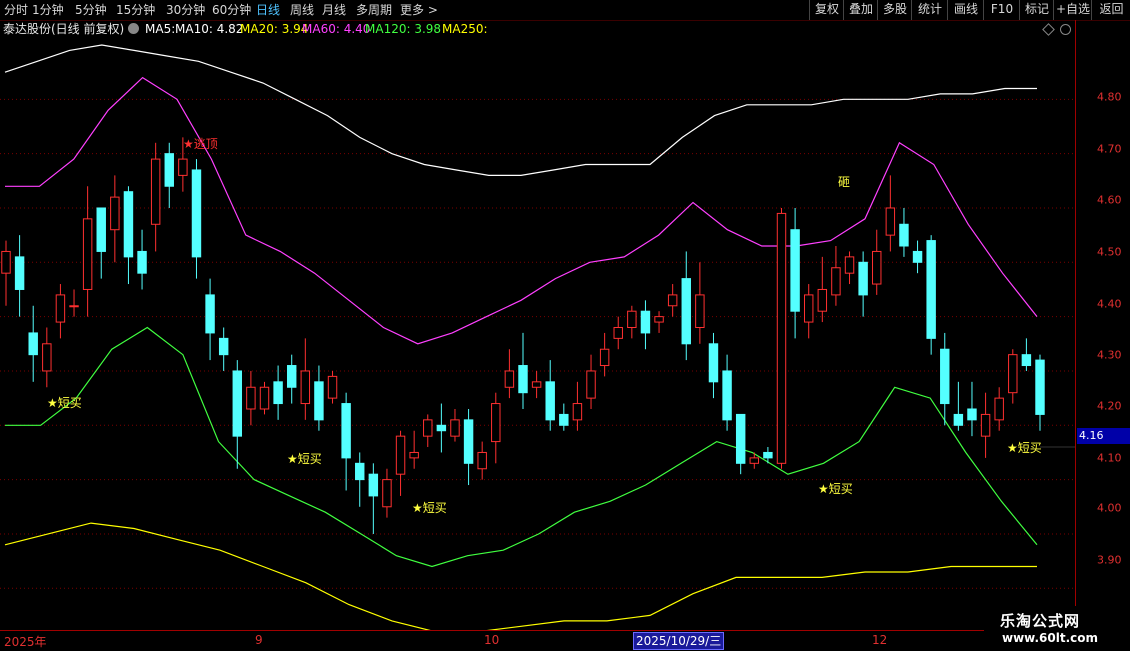  Describe the element at coordinates (135, 10) in the screenshot. I see `period-tab-3: 15分钟` at that location.